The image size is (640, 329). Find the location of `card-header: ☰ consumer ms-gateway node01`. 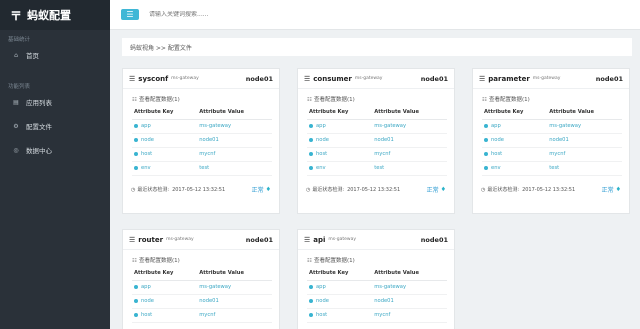

card-header: ☰ consumer ms-gateway node01 is located at coordinates (376, 79).